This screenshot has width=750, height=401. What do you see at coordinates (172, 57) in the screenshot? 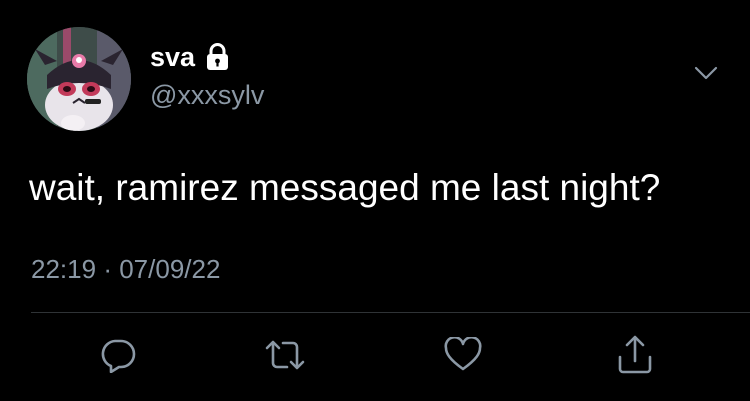
I see `display-name: sva` at bounding box center [172, 57].